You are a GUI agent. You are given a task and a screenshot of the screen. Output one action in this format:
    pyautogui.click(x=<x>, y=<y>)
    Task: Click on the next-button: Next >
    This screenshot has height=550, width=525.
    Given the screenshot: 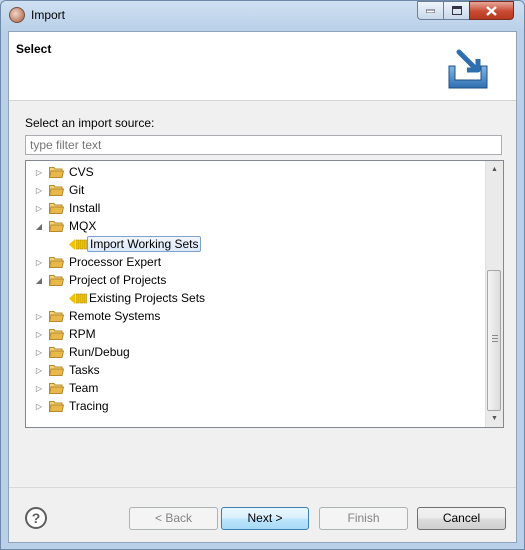 What is the action you would take?
    pyautogui.click(x=265, y=518)
    